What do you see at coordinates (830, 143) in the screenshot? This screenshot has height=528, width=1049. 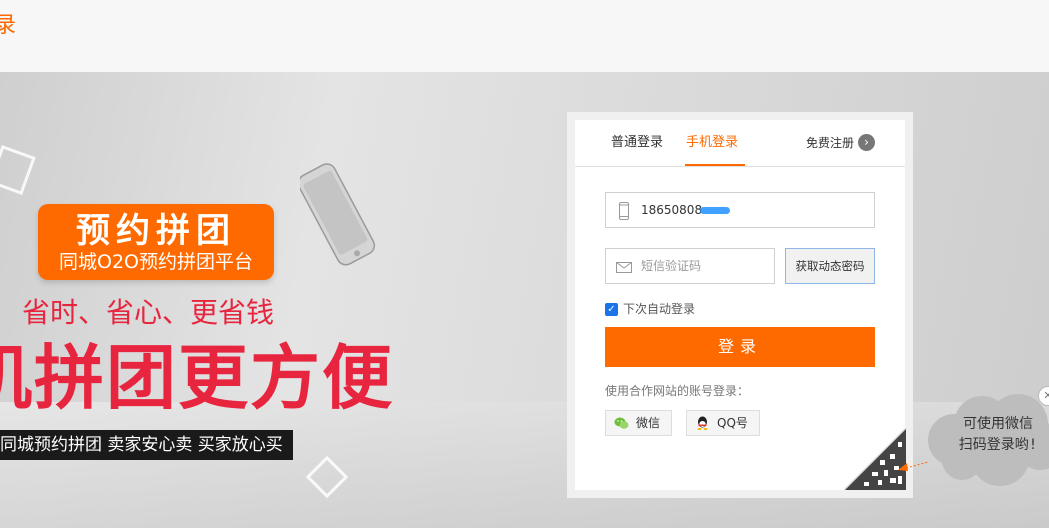 I see `register-link: 免费注册` at bounding box center [830, 143].